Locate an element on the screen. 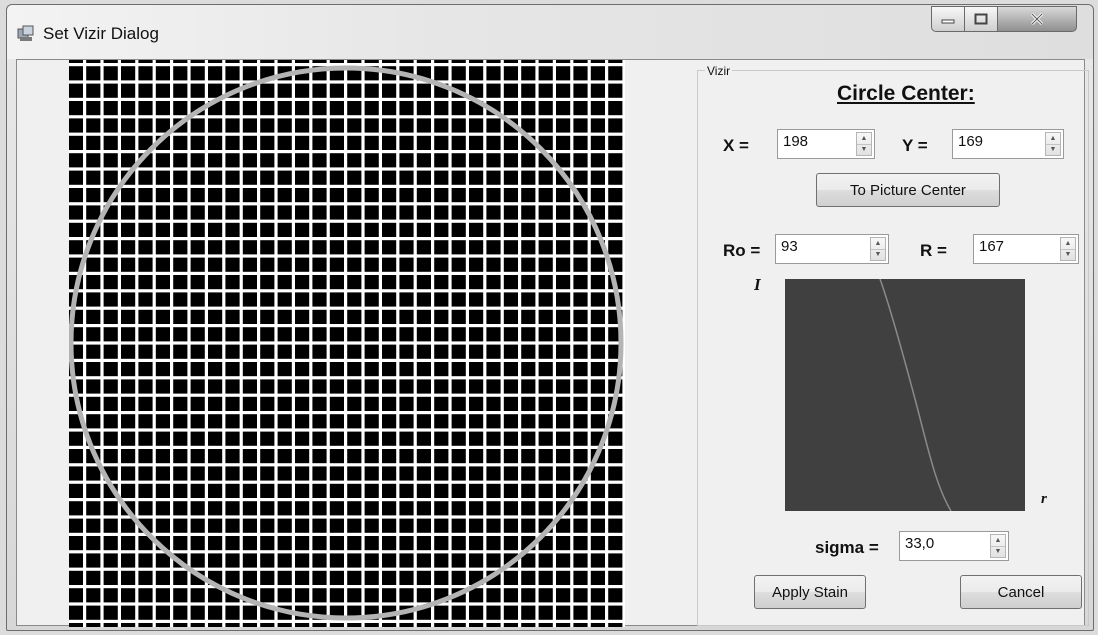 The height and width of the screenshot is (635, 1098). stain-profile-graph is located at coordinates (905, 395).